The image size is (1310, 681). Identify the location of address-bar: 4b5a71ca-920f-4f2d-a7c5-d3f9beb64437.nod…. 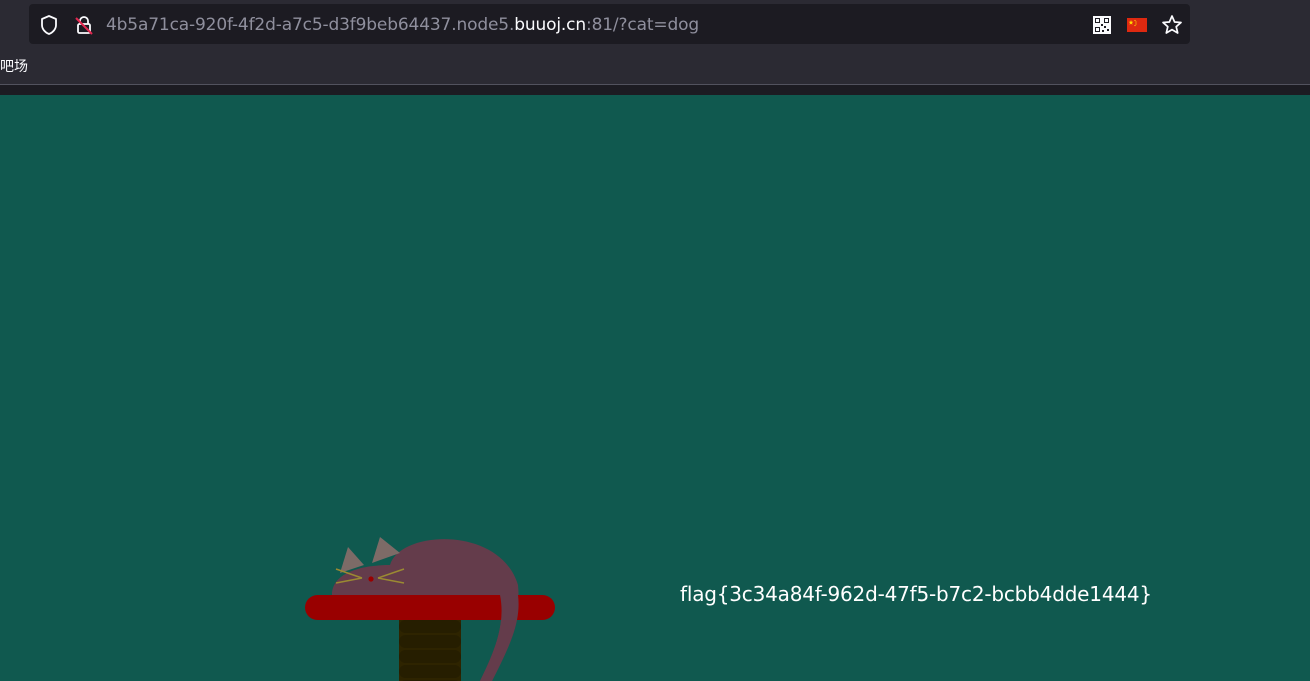
(609, 24).